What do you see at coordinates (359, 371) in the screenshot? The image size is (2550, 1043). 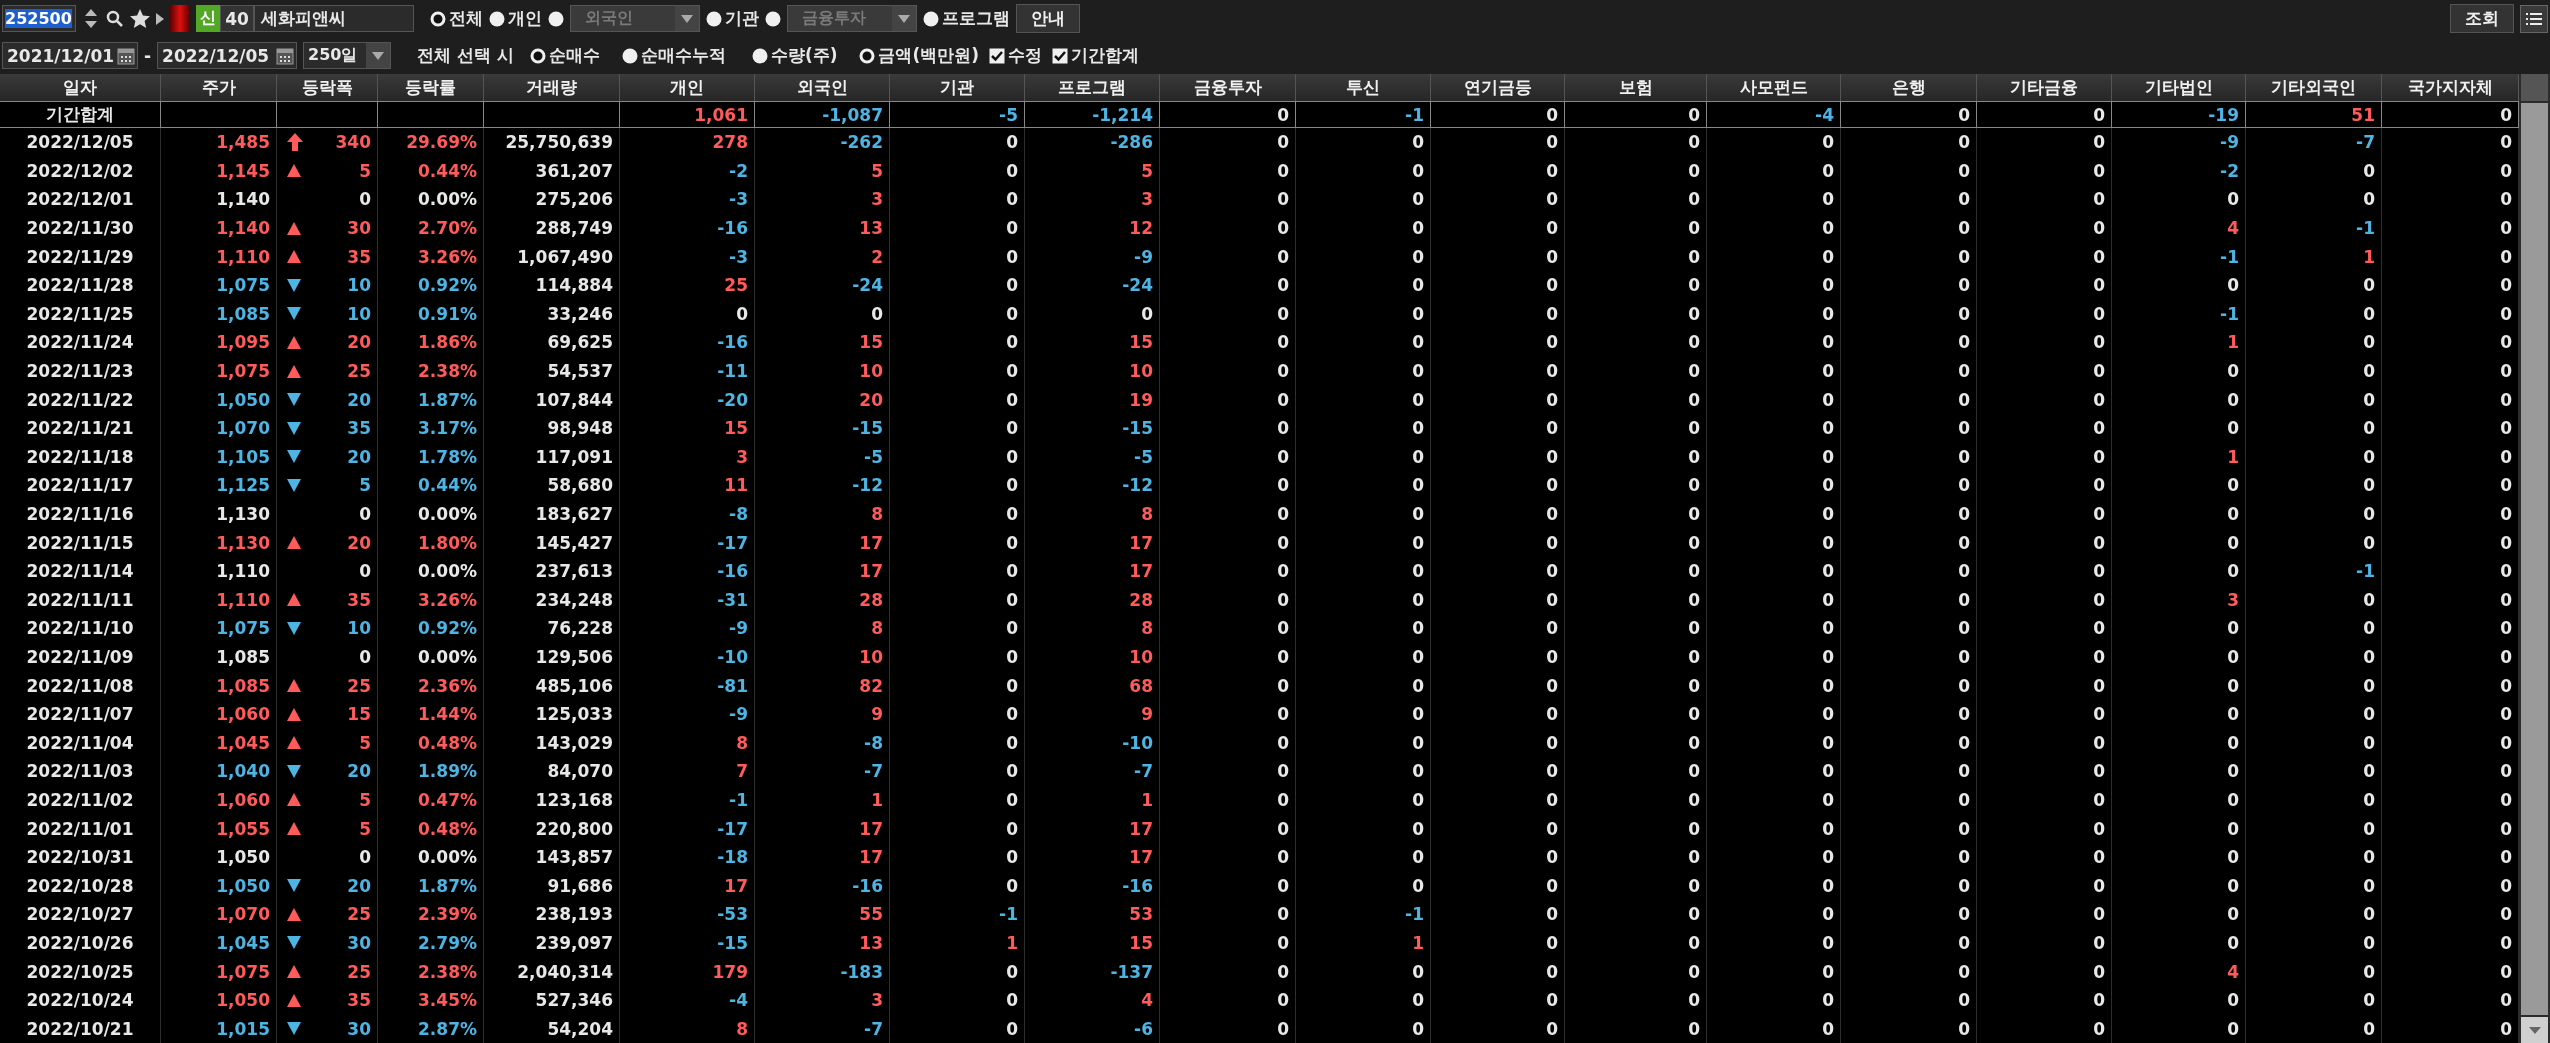 I see `table-cell: 25` at bounding box center [359, 371].